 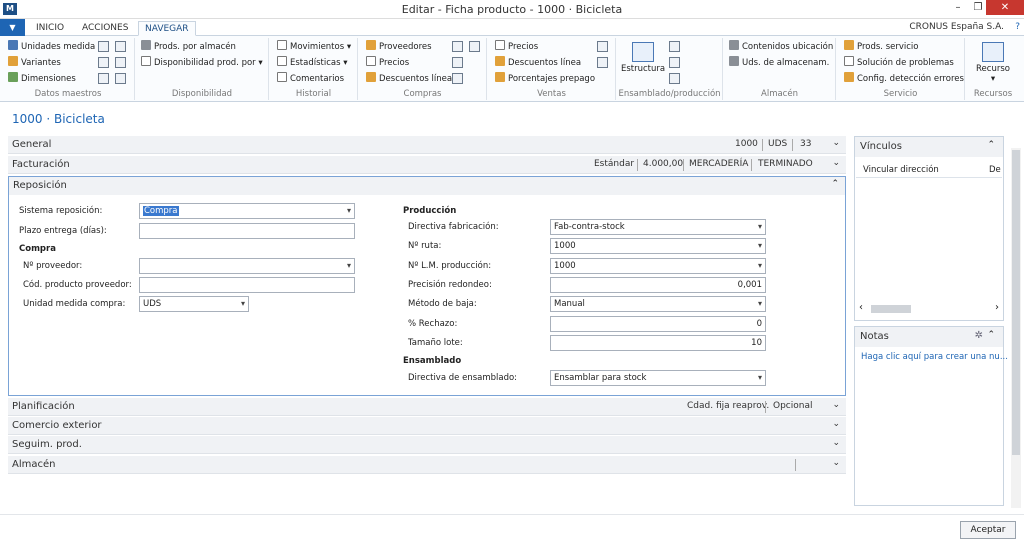 I want to click on precision-redondeo-input: 0,001, so click(x=658, y=285).